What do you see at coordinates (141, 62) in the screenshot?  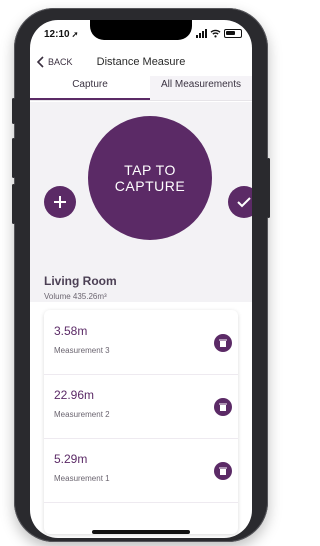 I see `page-title: Distance Measure` at bounding box center [141, 62].